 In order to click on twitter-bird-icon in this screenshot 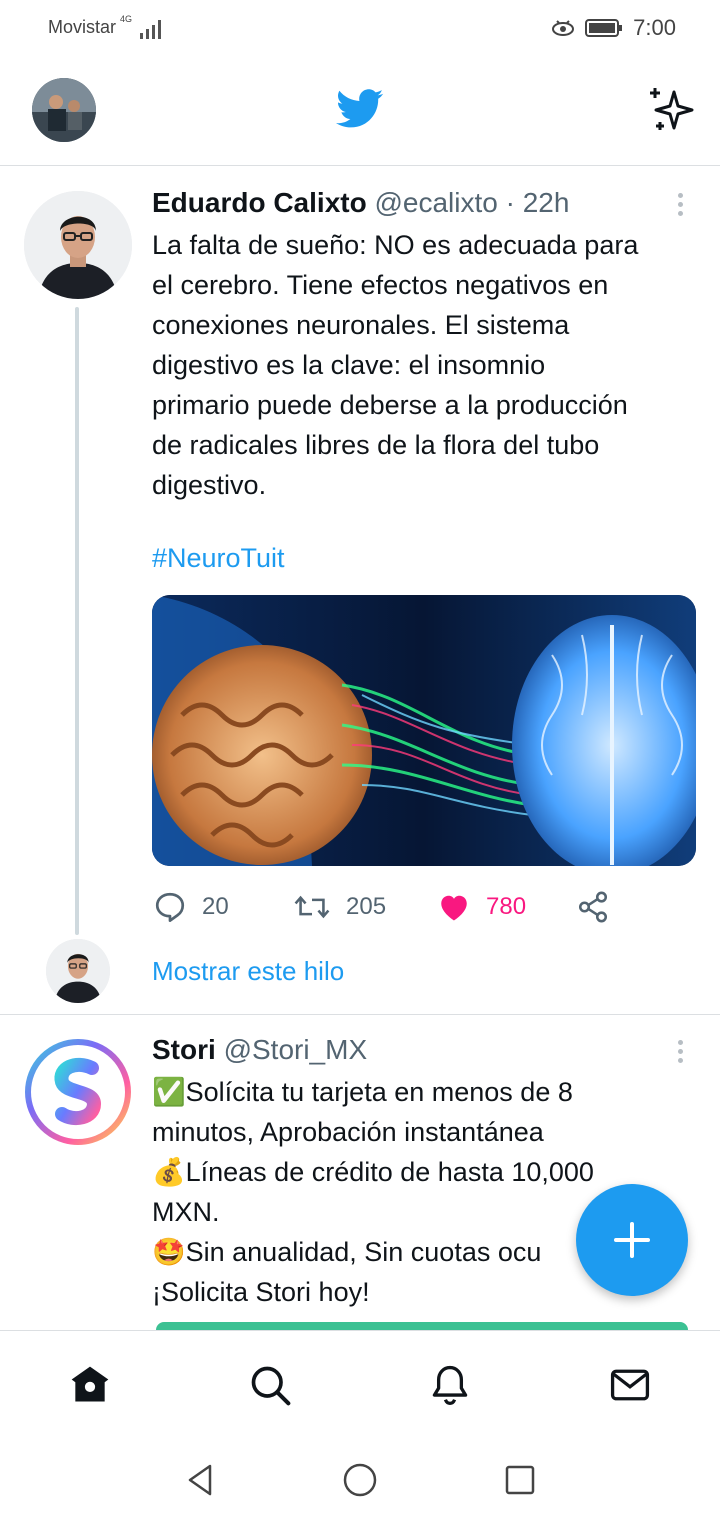, I will do `click(360, 109)`.